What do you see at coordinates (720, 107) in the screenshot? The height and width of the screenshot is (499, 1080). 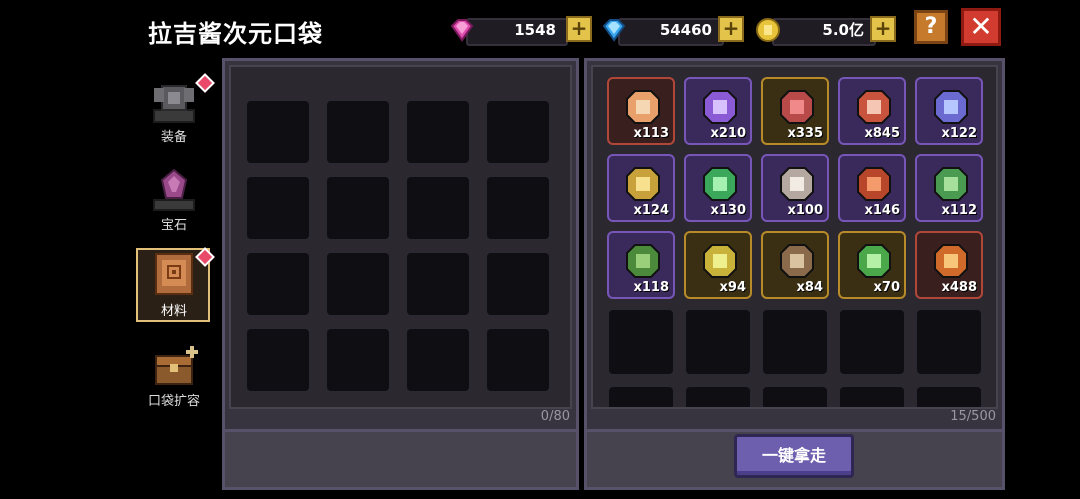 I see `purple-rune-icon` at bounding box center [720, 107].